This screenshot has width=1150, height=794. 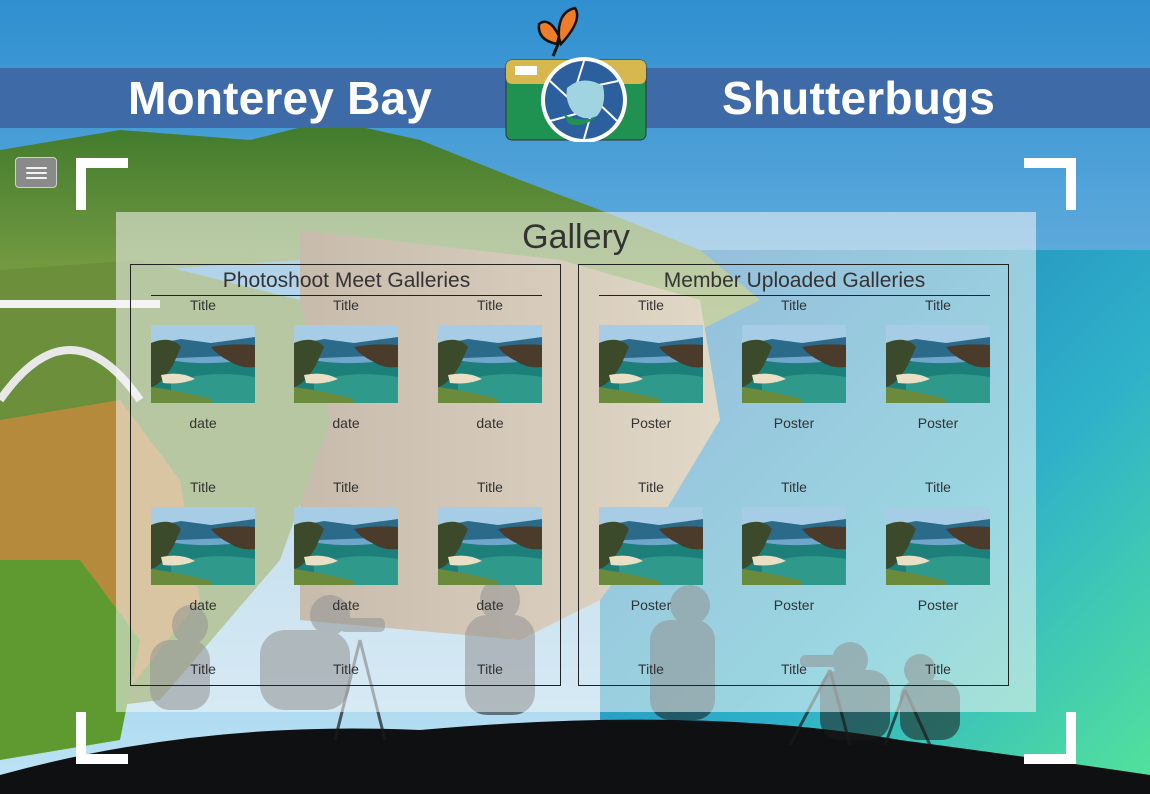 What do you see at coordinates (346, 282) in the screenshot?
I see `section-heading: Photoshoot Meet Galleries` at bounding box center [346, 282].